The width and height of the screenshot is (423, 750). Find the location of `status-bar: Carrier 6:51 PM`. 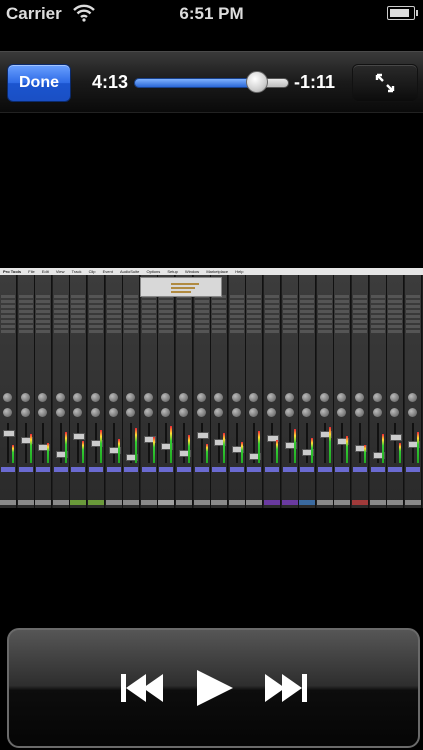

status-bar: Carrier 6:51 PM is located at coordinates (211, 13).